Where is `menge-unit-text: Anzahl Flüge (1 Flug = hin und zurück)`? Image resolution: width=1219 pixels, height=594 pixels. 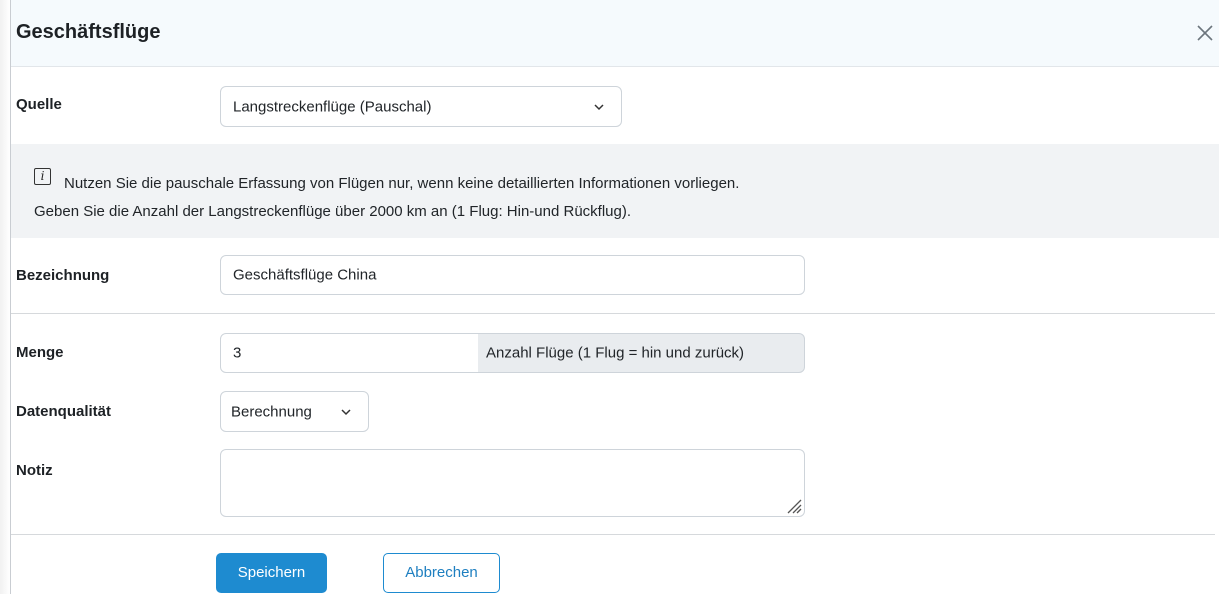
menge-unit-text: Anzahl Flüge (1 Flug = hin und zurück) is located at coordinates (615, 353).